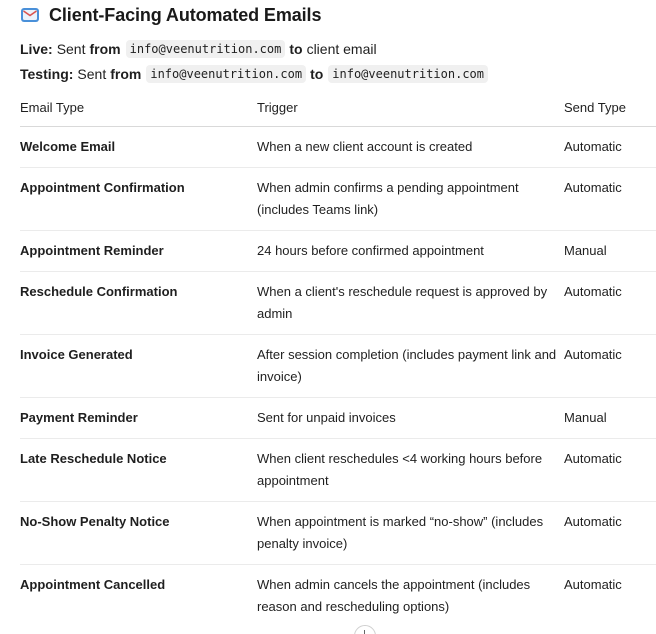  Describe the element at coordinates (610, 107) in the screenshot. I see `header-send-type: Send Type` at that location.